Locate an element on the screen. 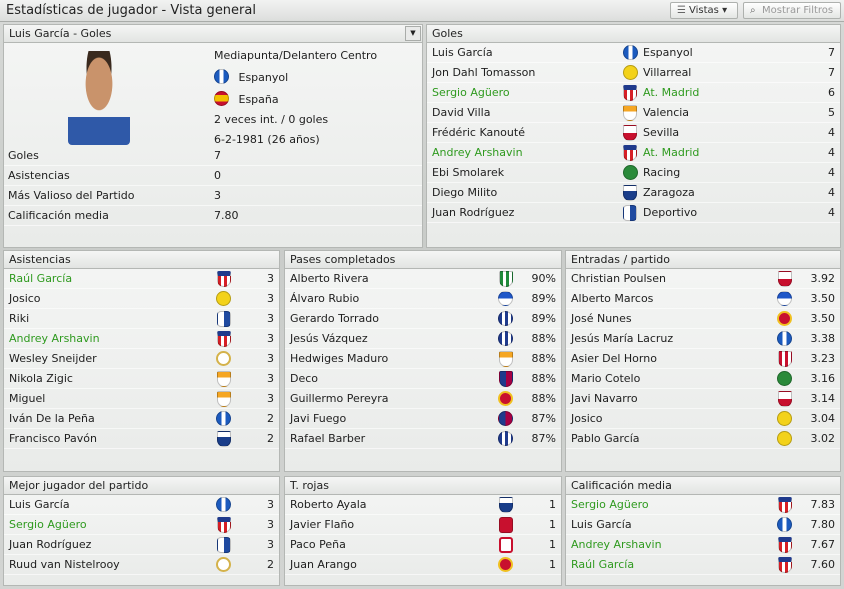  player-name: Javi Fuego is located at coordinates (318, 419).